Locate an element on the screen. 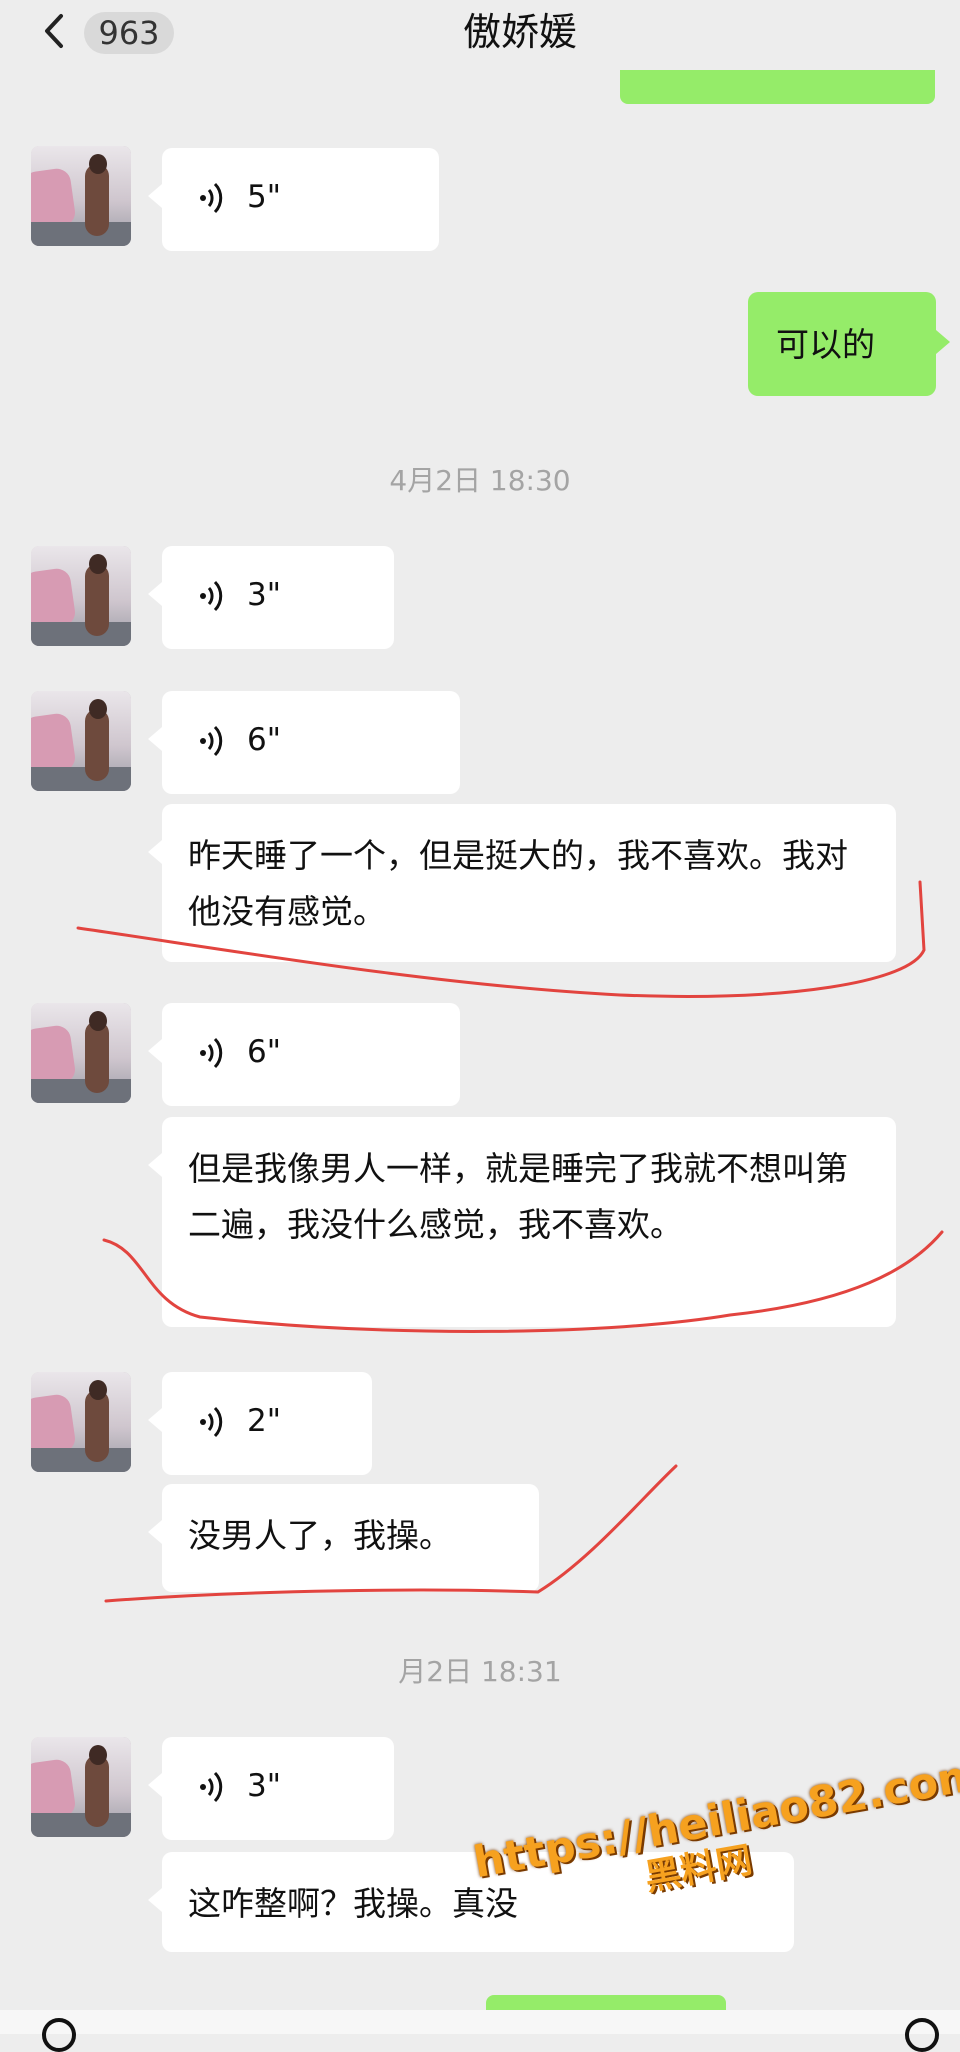  chevron-left-icon is located at coordinates (55, 31).